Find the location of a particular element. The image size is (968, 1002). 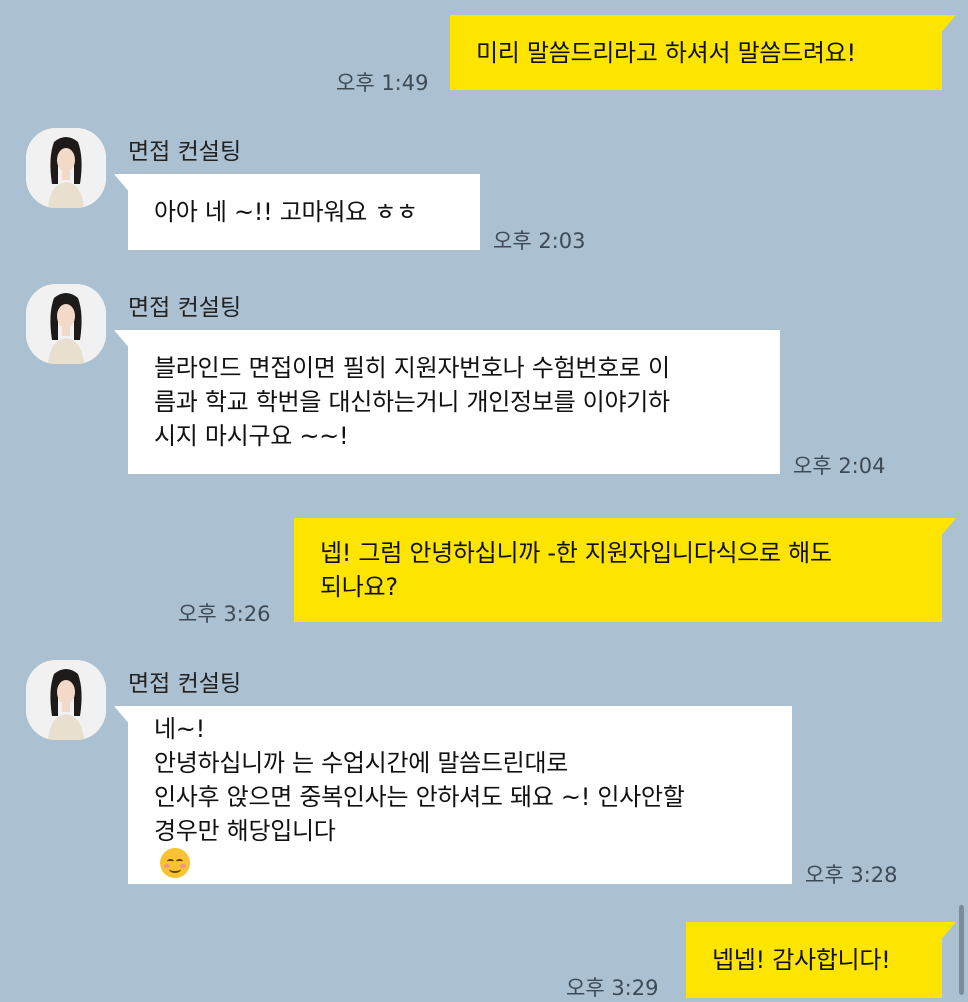

message-line: 네~! is located at coordinates (179, 729).